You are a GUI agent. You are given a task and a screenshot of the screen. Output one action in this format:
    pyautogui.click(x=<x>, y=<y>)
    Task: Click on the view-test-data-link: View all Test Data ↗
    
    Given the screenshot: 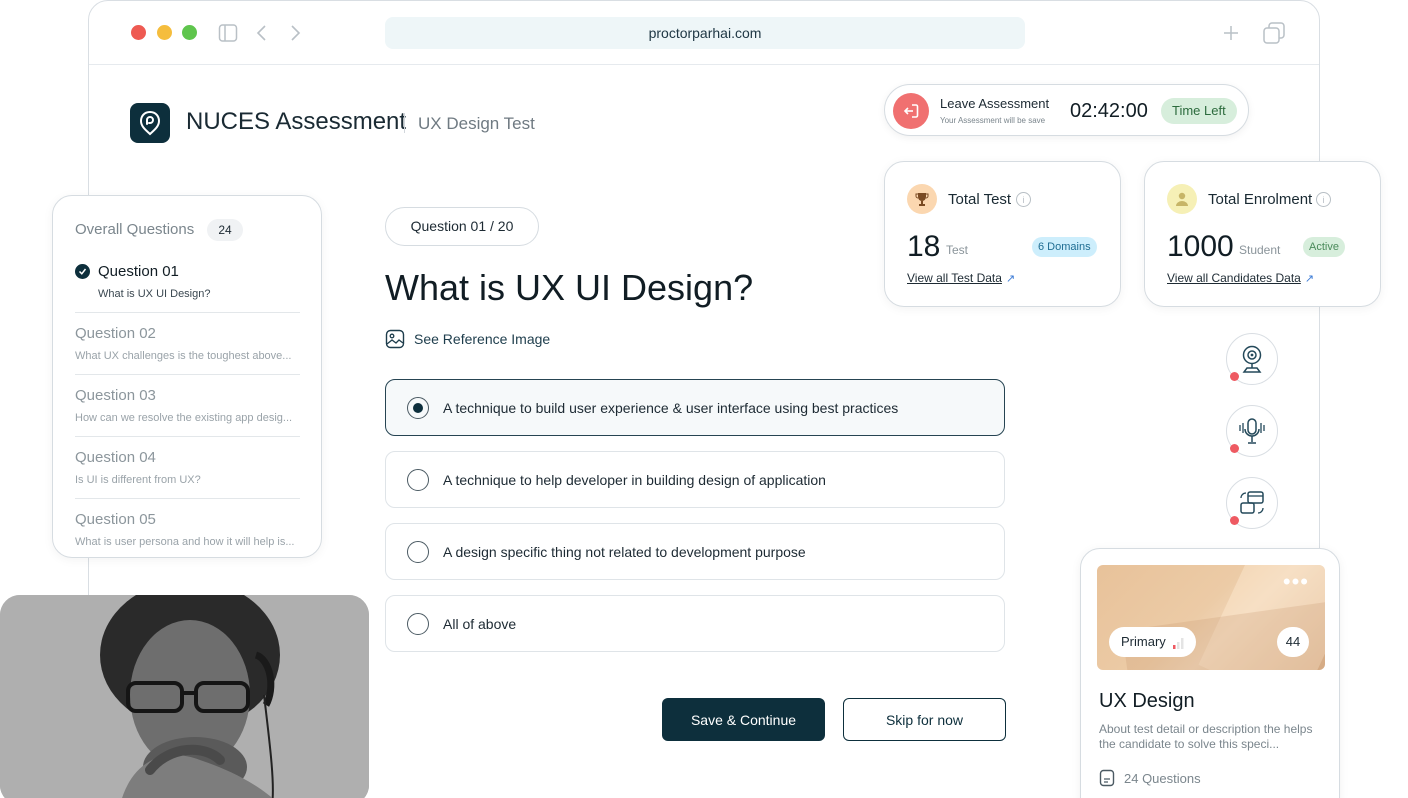 What is the action you would take?
    pyautogui.click(x=961, y=278)
    